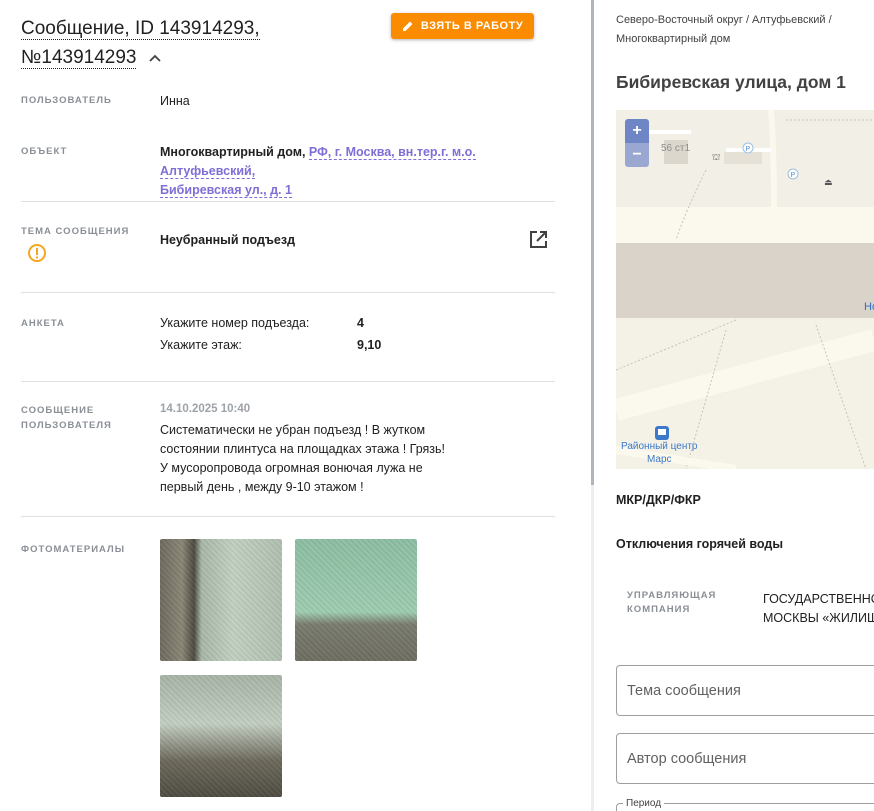  I want to click on period-filter-field: Период, so click(745, 804).